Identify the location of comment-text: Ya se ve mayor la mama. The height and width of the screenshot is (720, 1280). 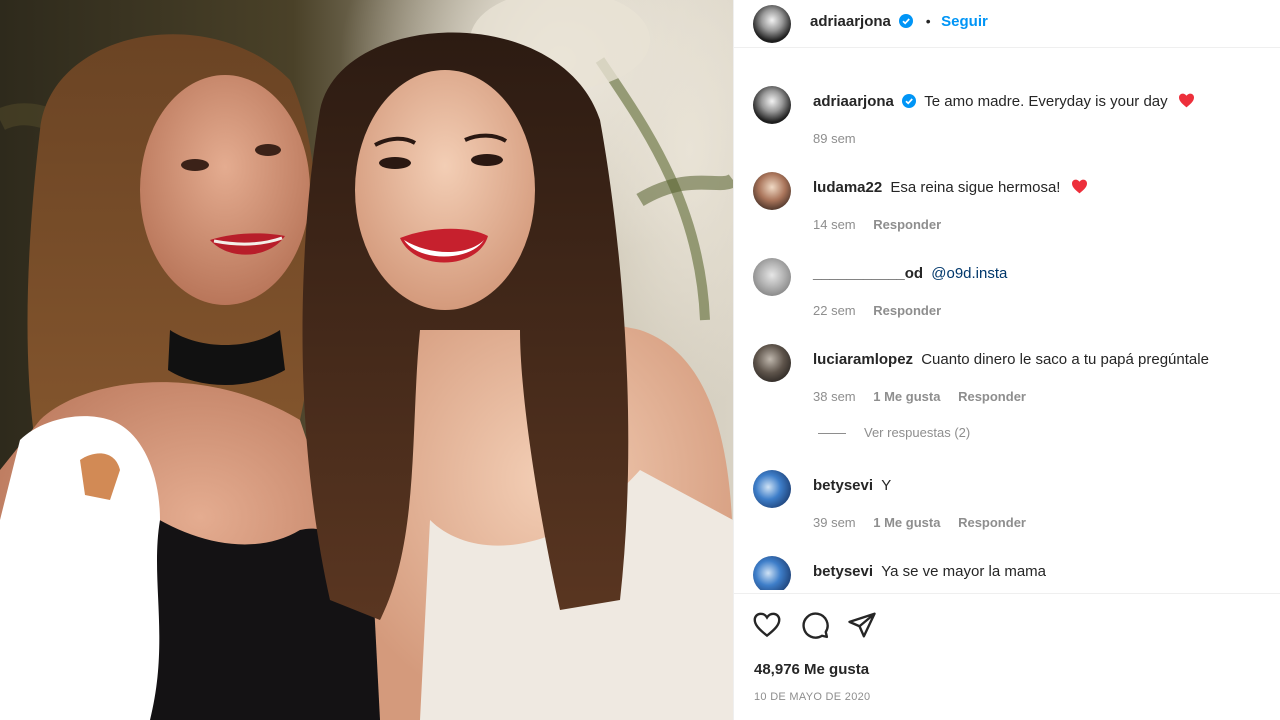
(963, 571).